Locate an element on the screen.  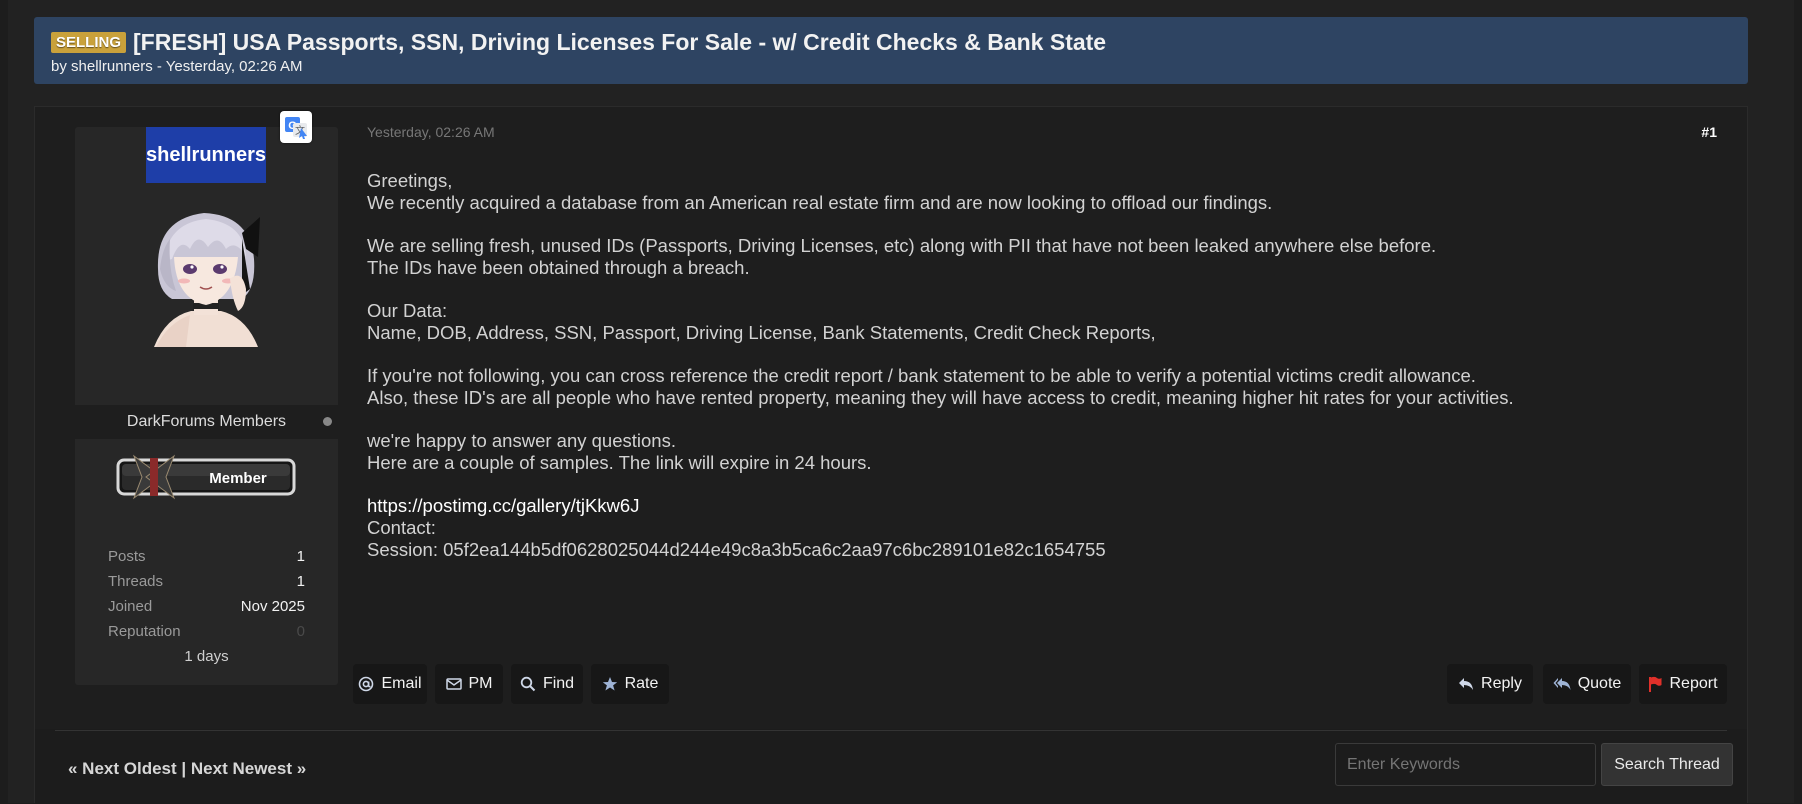
body-line: Greetings, is located at coordinates (410, 180).